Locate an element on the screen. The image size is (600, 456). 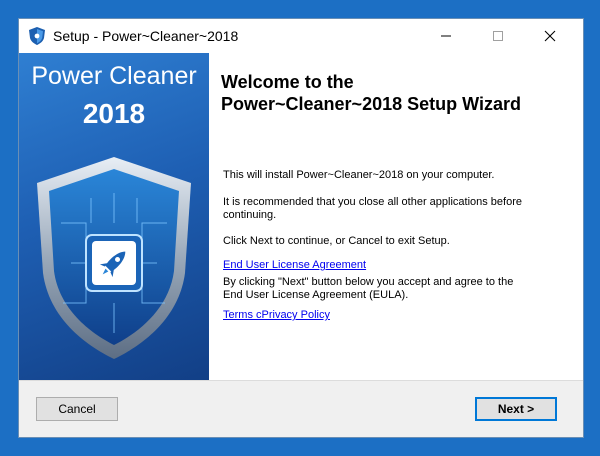
cancel-button: Cancel is located at coordinates (77, 409).